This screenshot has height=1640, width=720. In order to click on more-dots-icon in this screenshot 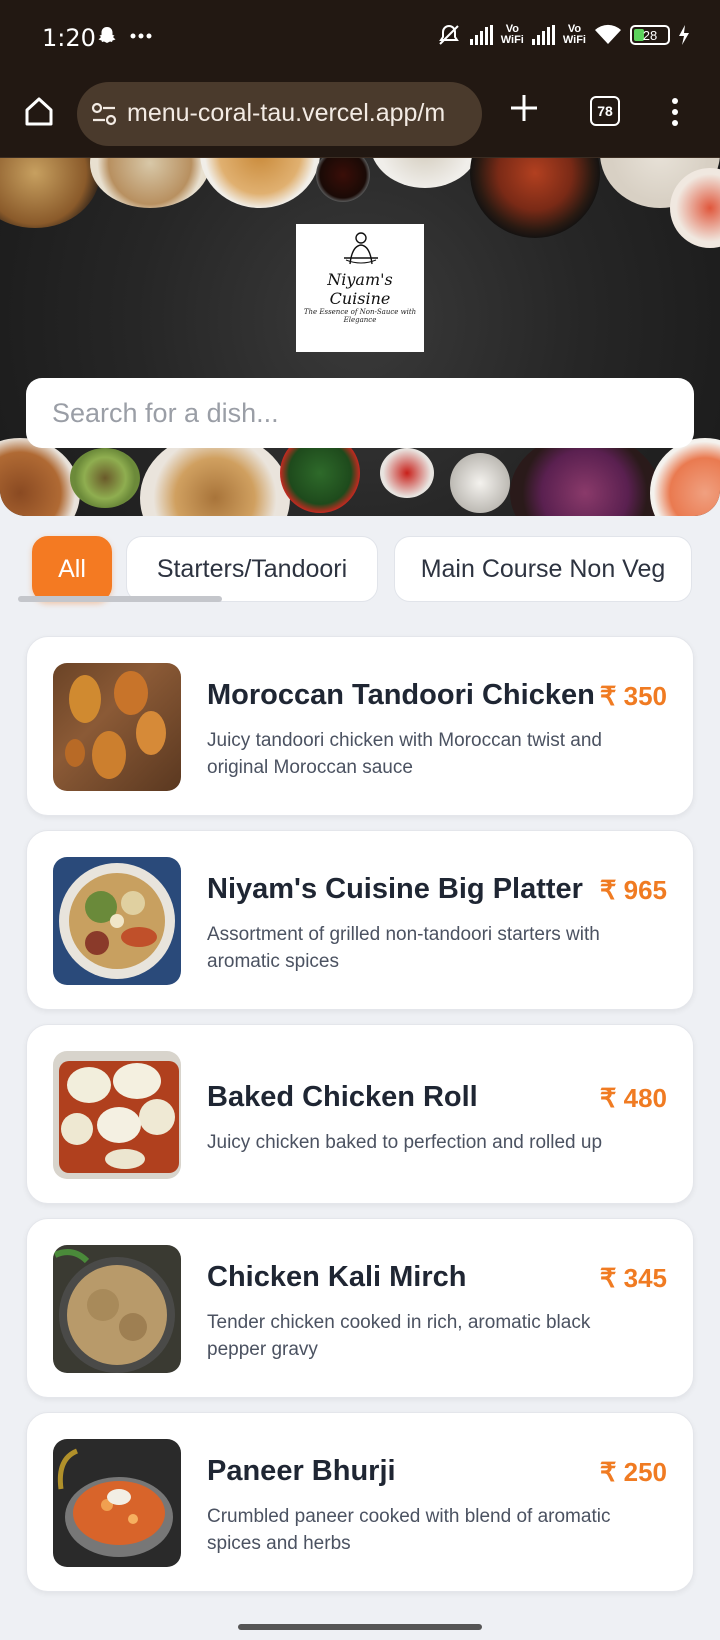, I will do `click(141, 36)`.